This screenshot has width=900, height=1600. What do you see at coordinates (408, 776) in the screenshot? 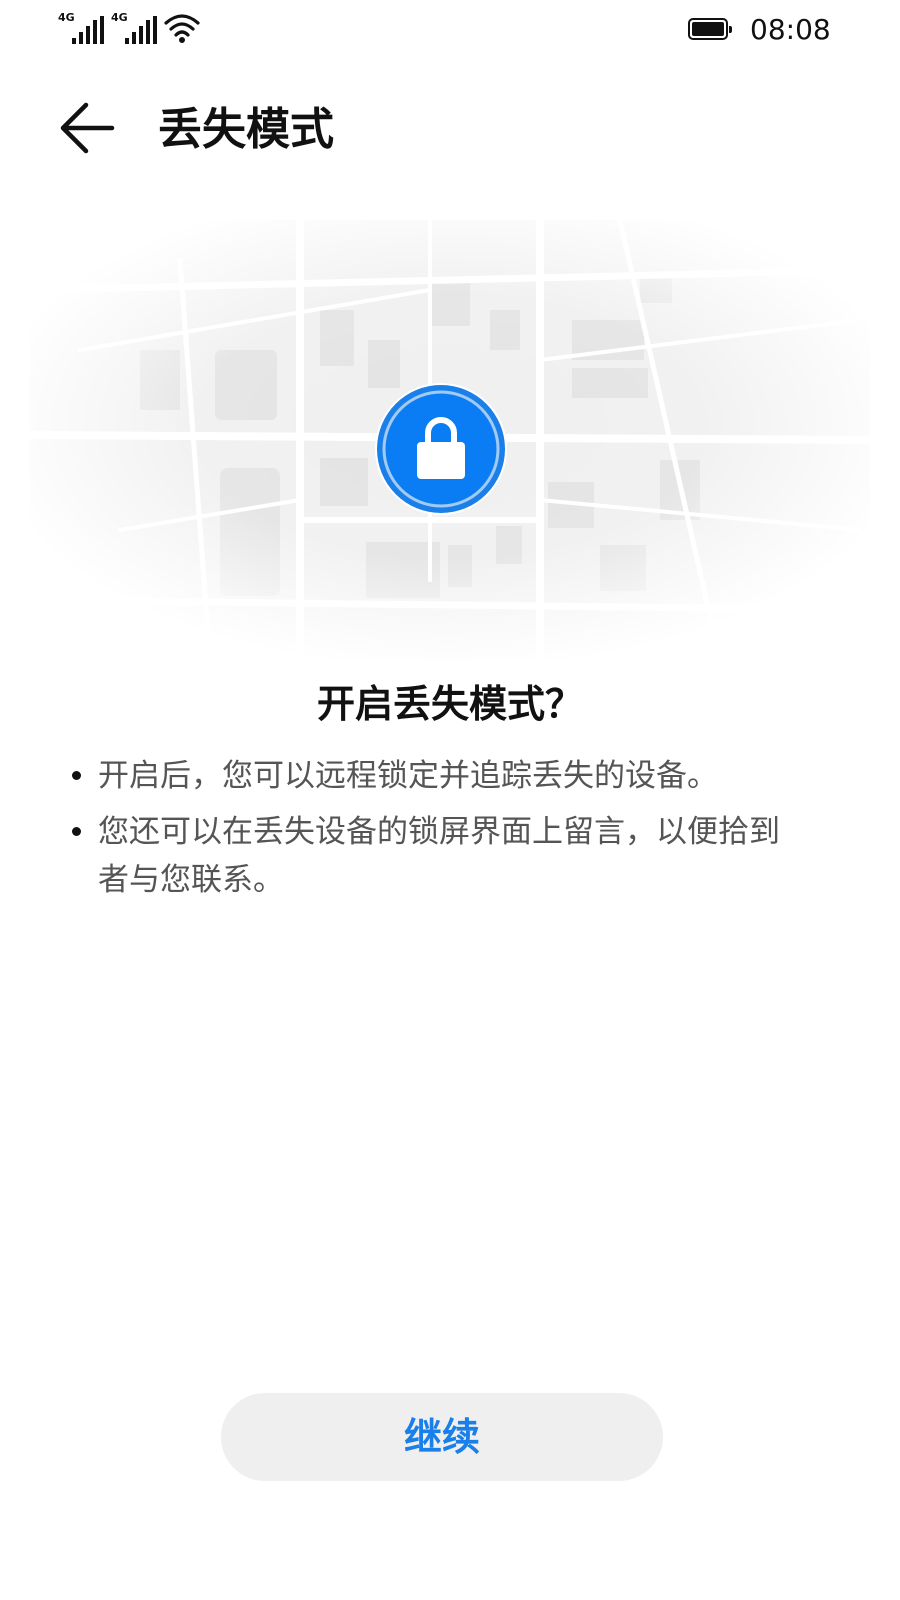
I see `list-item-text: 开启后，您可以远程锁定并追踪丢失的设备。` at bounding box center [408, 776].